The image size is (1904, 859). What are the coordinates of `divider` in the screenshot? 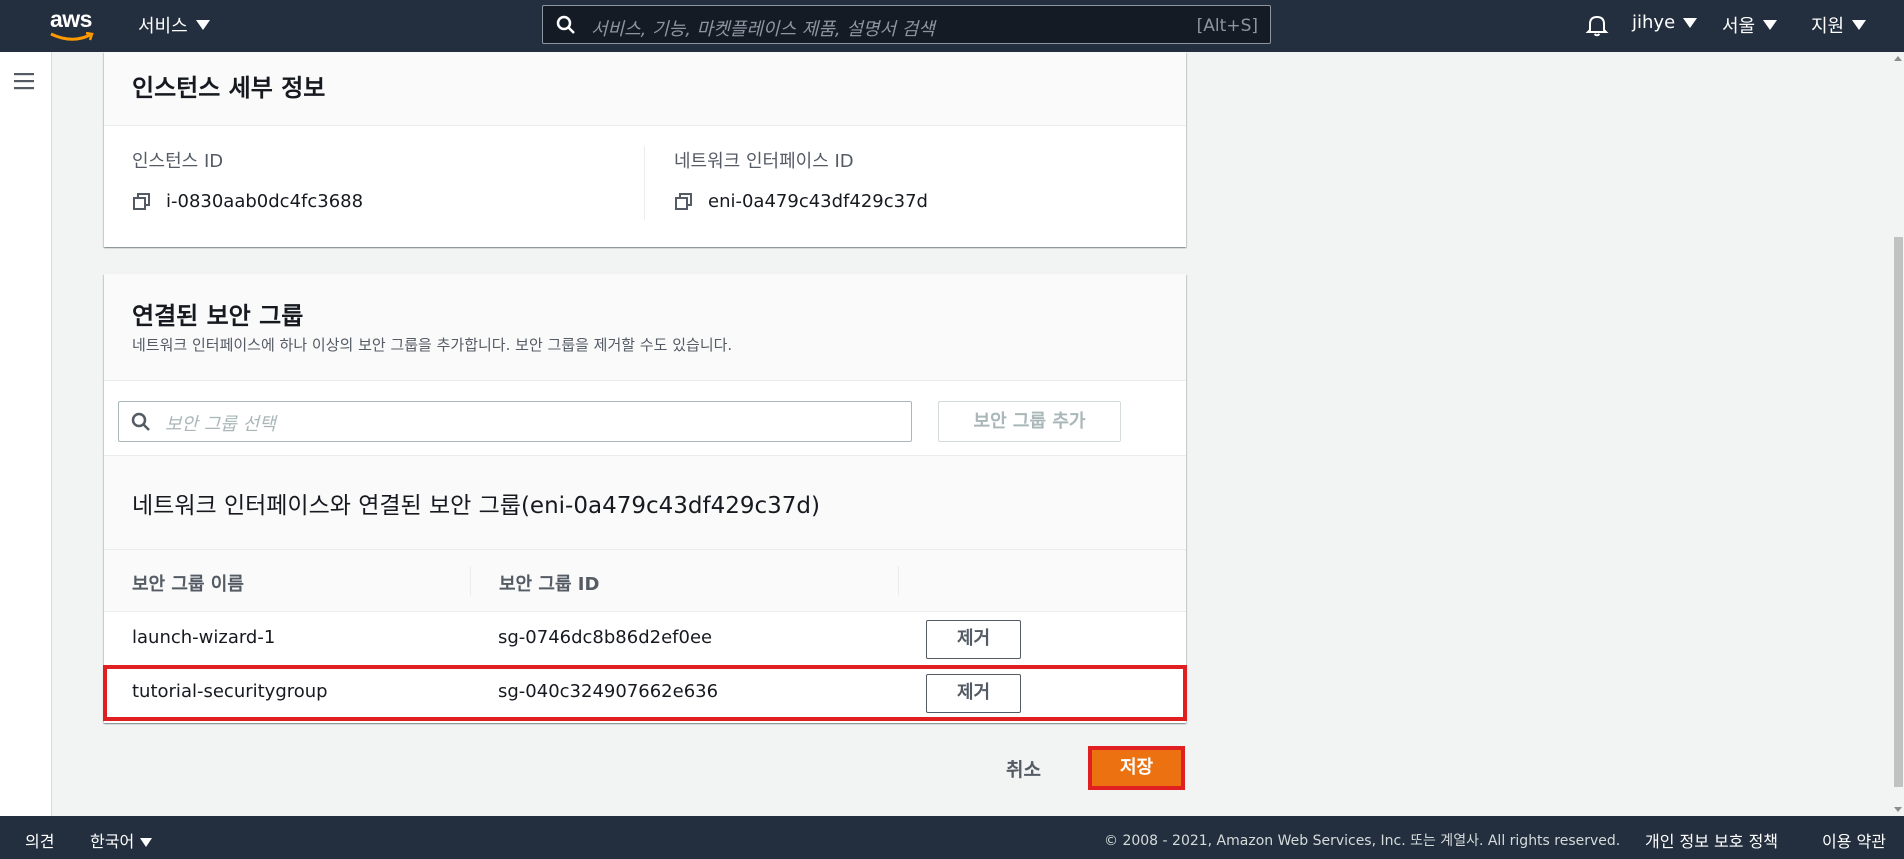 It's located at (644, 183).